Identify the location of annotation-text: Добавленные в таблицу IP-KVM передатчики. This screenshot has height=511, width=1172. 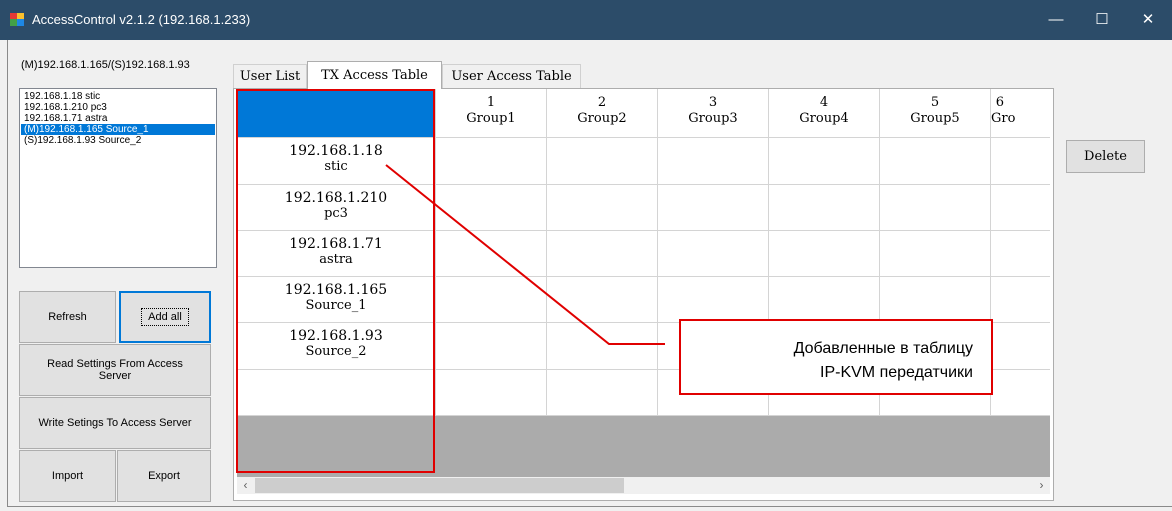
(883, 361).